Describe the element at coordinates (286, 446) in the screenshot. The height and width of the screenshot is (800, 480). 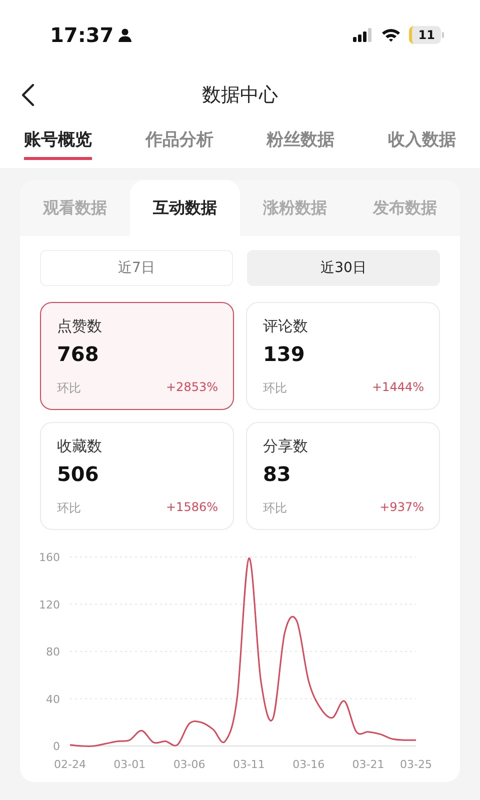
I see `metric-name: 分享数` at that location.